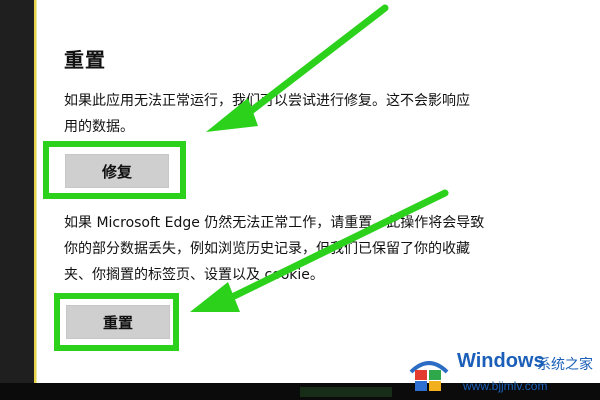  Describe the element at coordinates (505, 386) in the screenshot. I see `watermark-url: www.bjjmlv.com` at that location.